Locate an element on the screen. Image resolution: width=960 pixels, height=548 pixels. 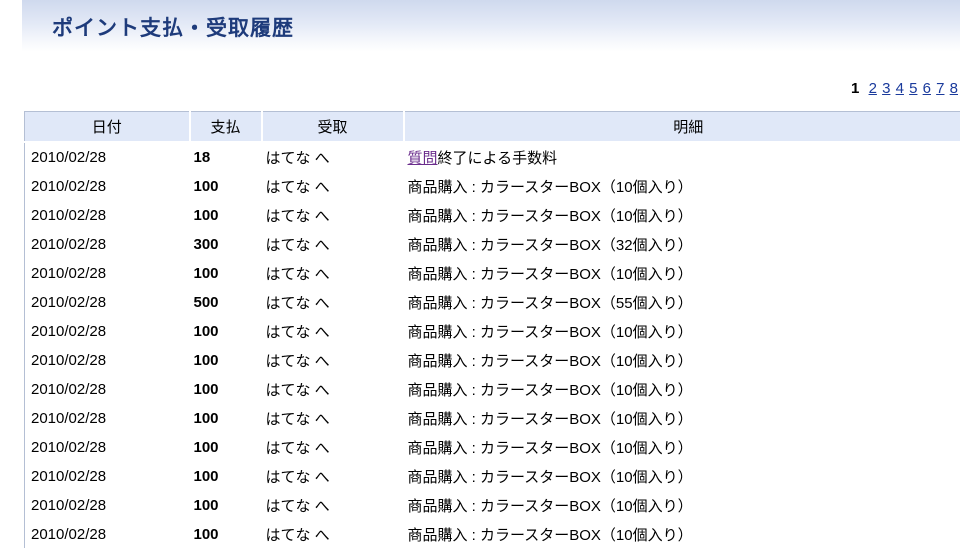
row-payment: 500 is located at coordinates (206, 302).